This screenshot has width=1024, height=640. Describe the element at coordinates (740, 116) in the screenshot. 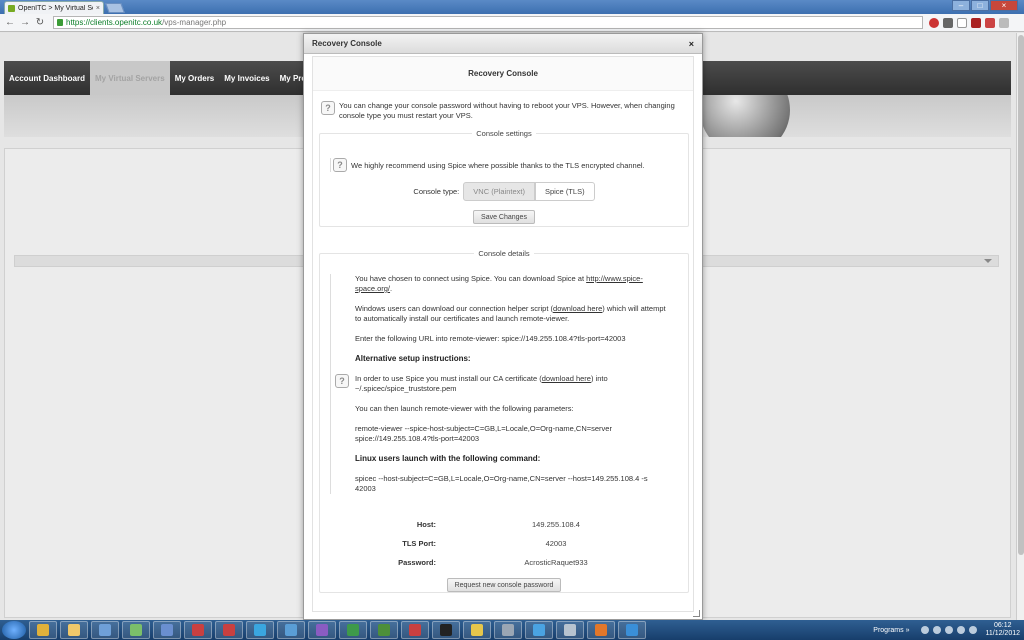

I see `globe-graphic` at that location.